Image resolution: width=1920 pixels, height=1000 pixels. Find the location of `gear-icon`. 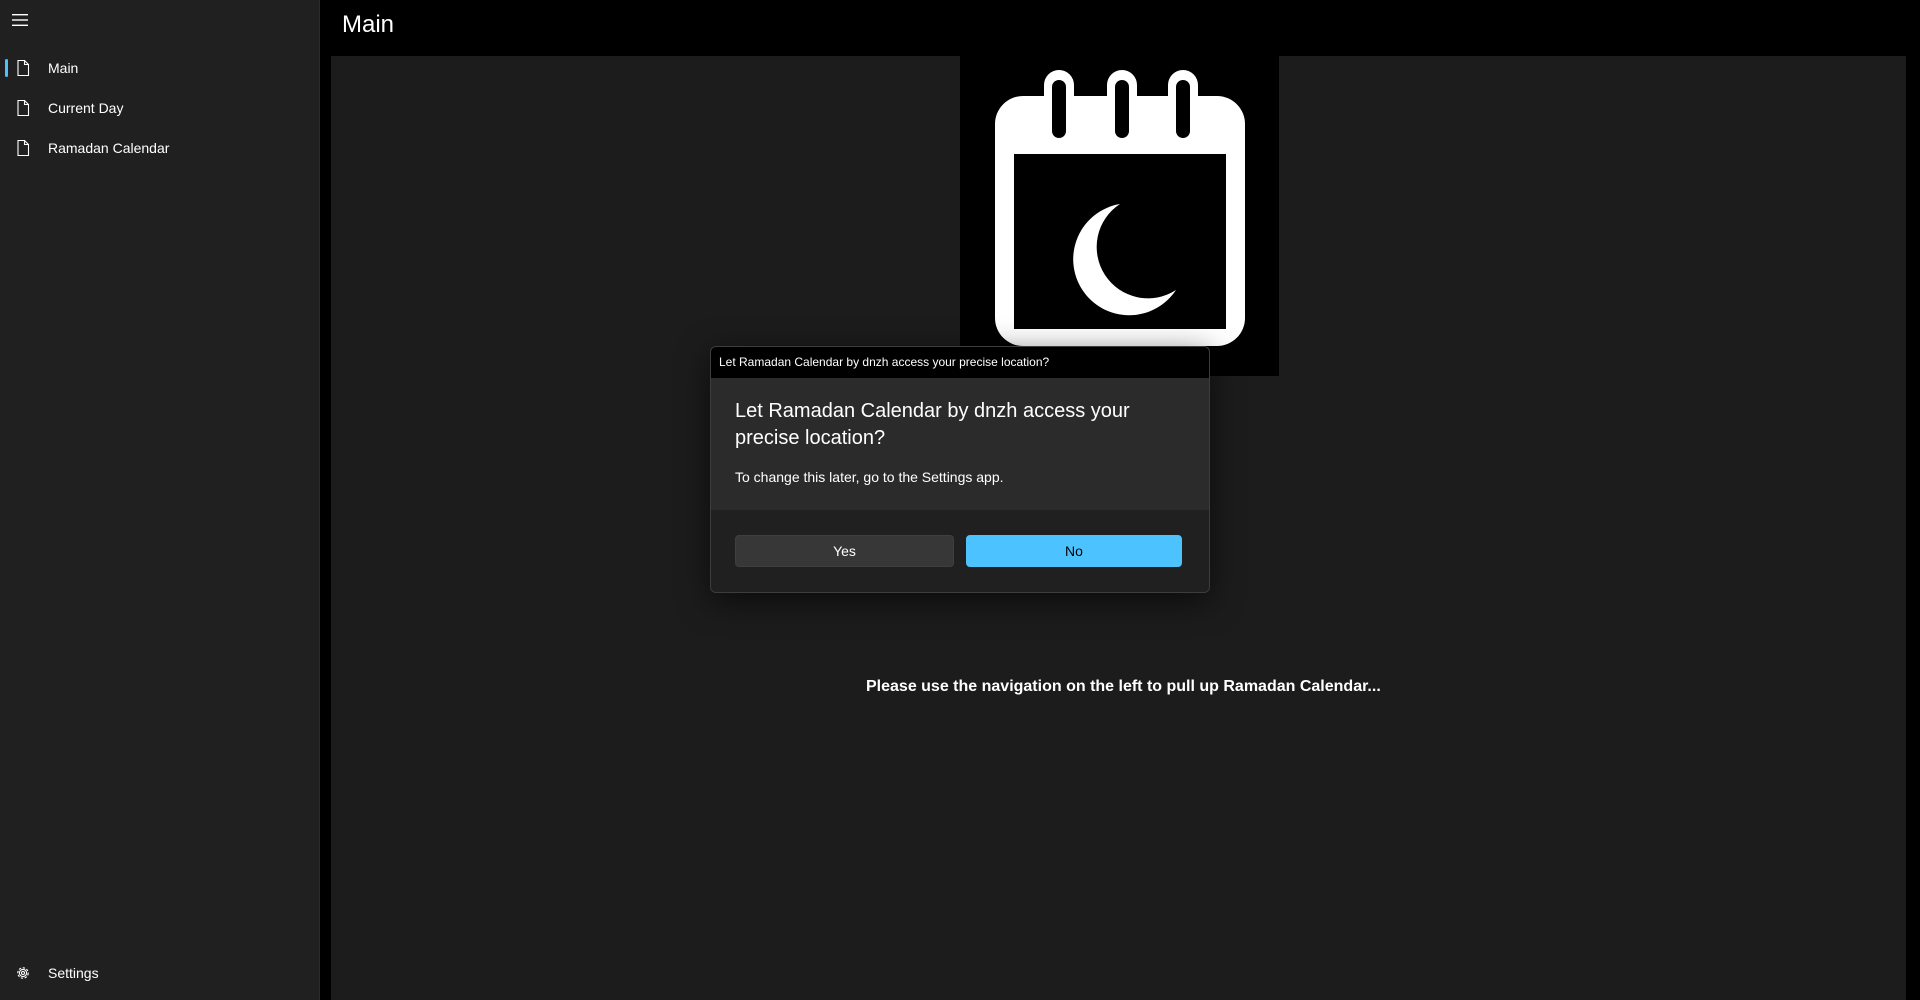

gear-icon is located at coordinates (23, 973).